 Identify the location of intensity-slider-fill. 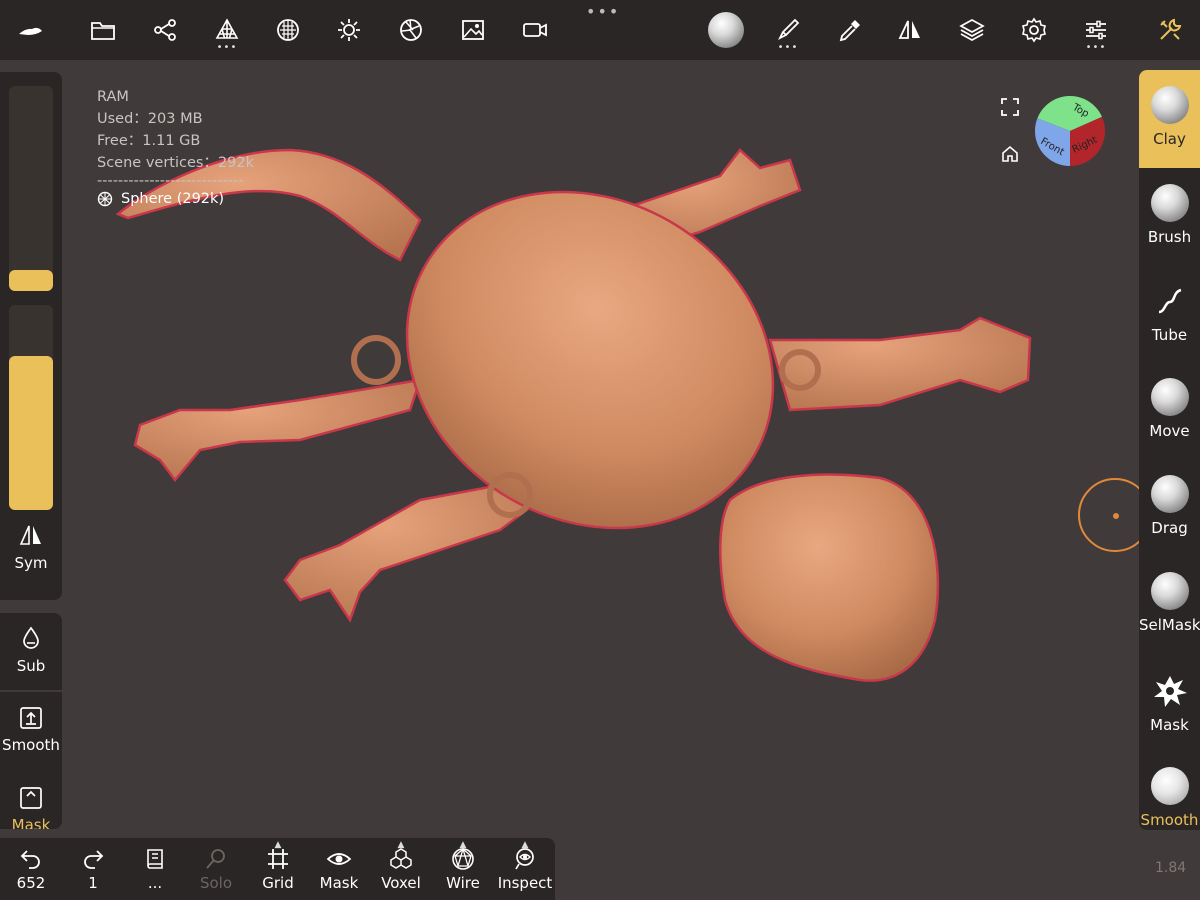
(31, 433).